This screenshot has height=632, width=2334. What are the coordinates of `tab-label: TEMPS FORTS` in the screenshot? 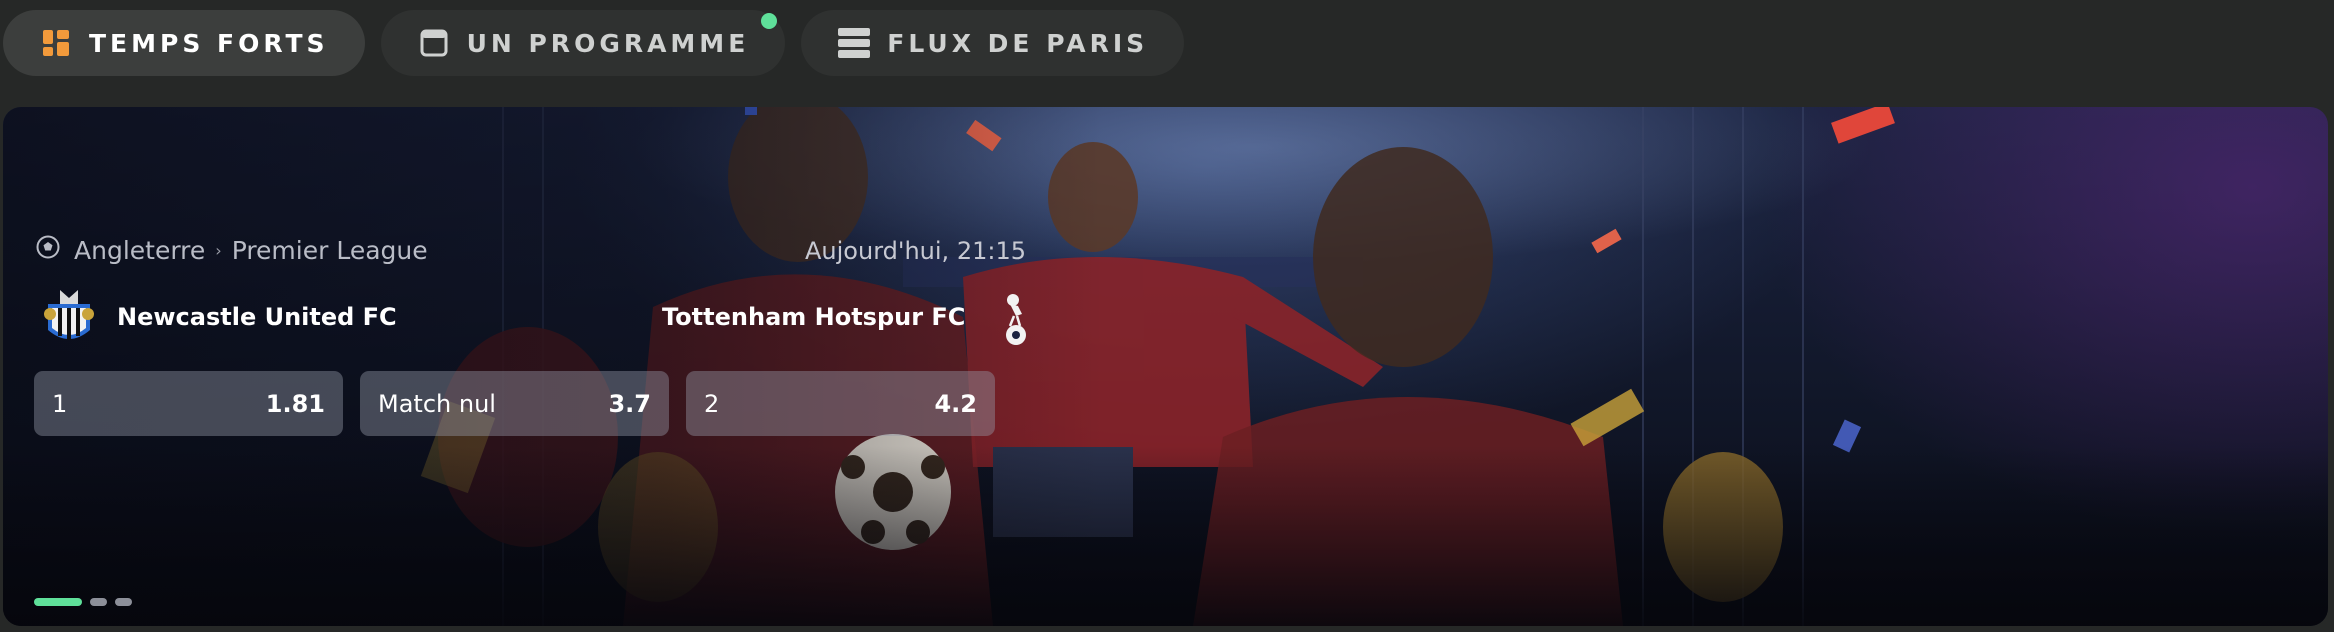 It's located at (209, 43).